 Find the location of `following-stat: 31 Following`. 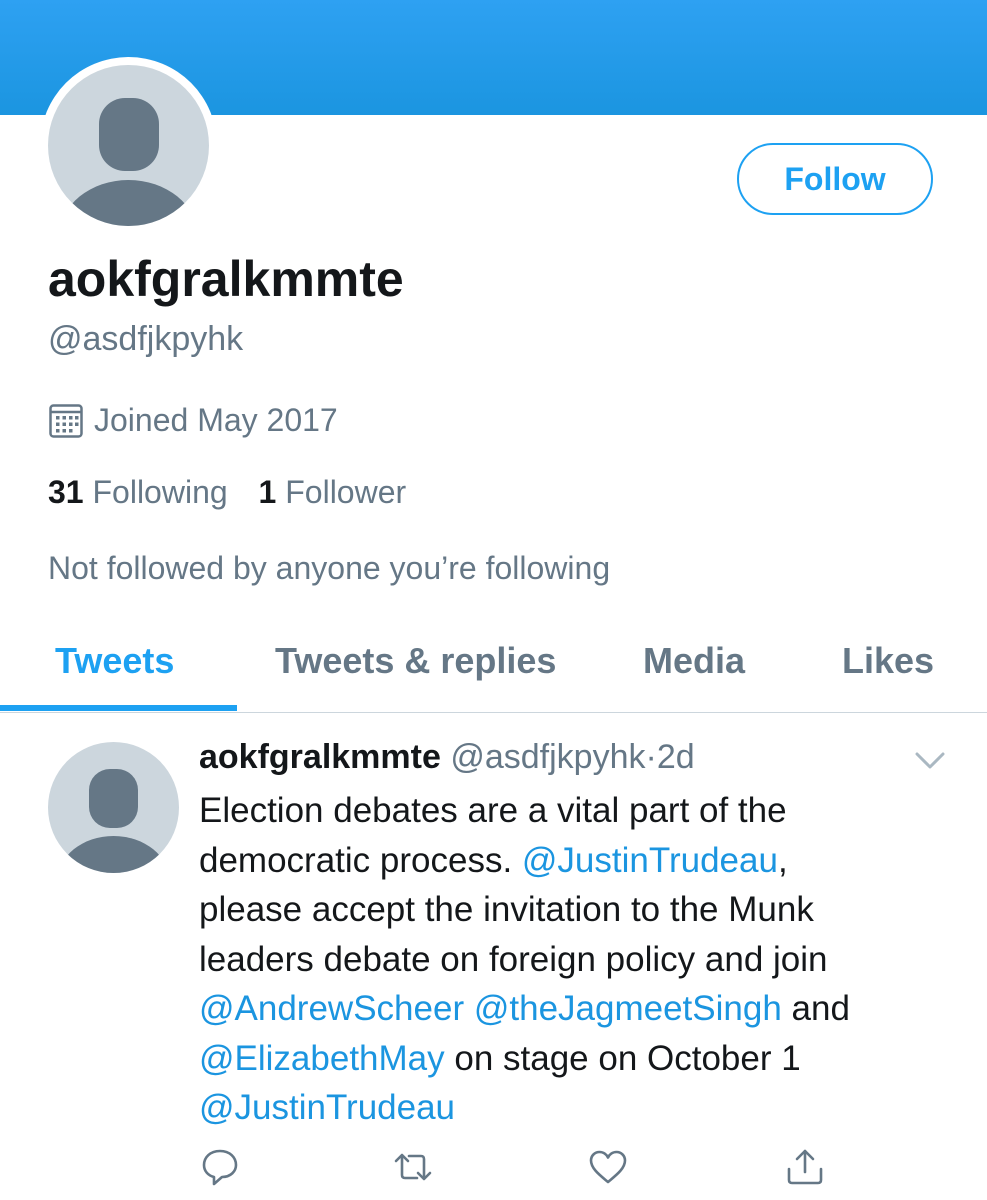

following-stat: 31 Following is located at coordinates (138, 492).